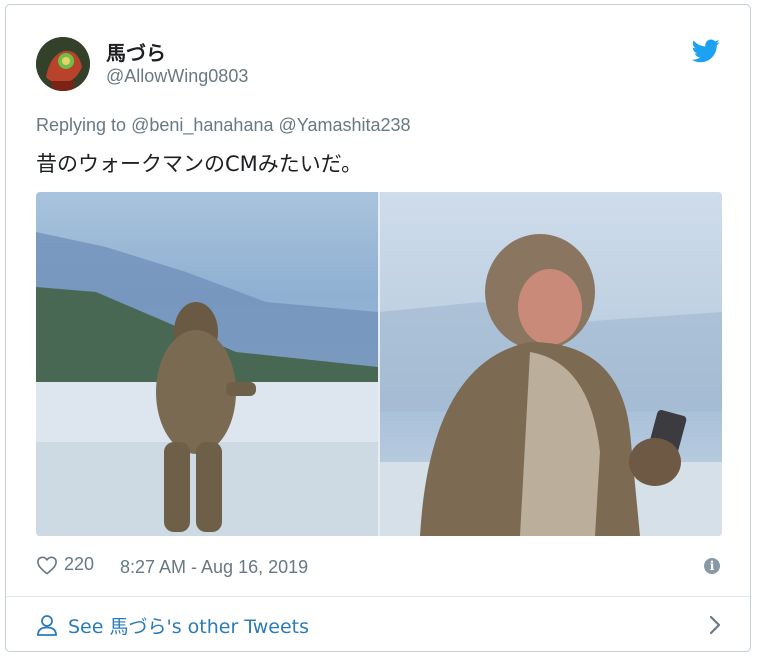 Image resolution: width=758 pixels, height=658 pixels. Describe the element at coordinates (47, 565) in the screenshot. I see `heart-icon` at that location.